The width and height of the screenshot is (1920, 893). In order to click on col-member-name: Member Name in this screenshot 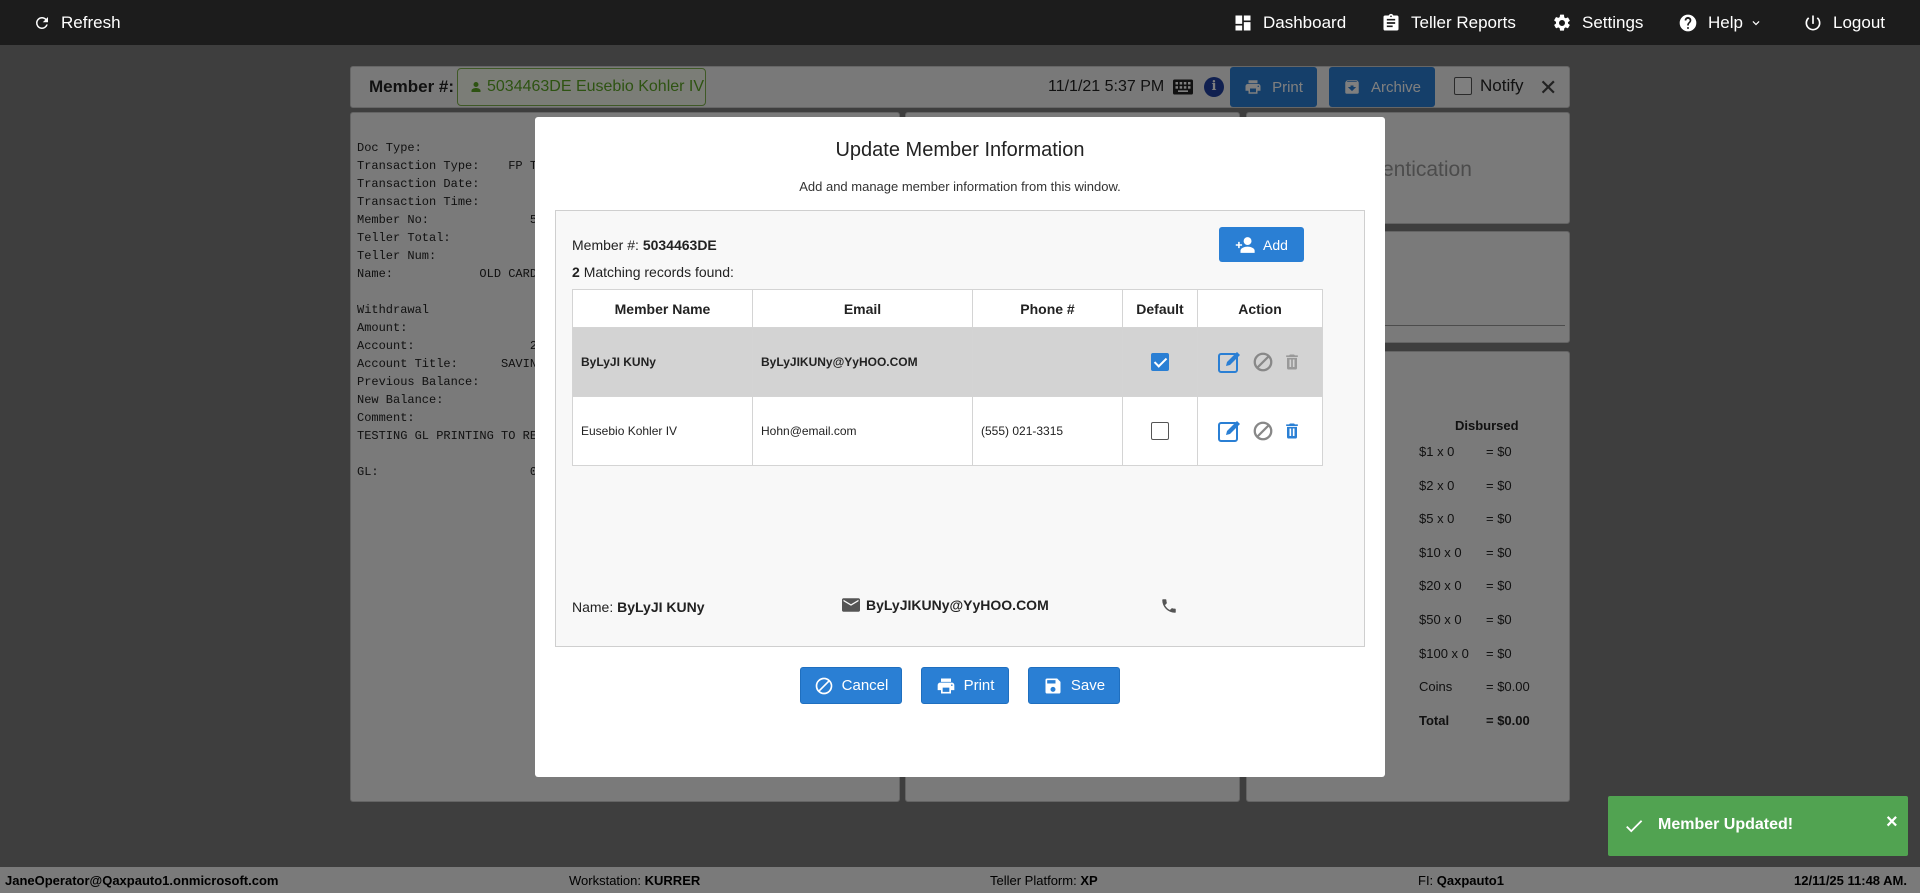, I will do `click(662, 308)`.